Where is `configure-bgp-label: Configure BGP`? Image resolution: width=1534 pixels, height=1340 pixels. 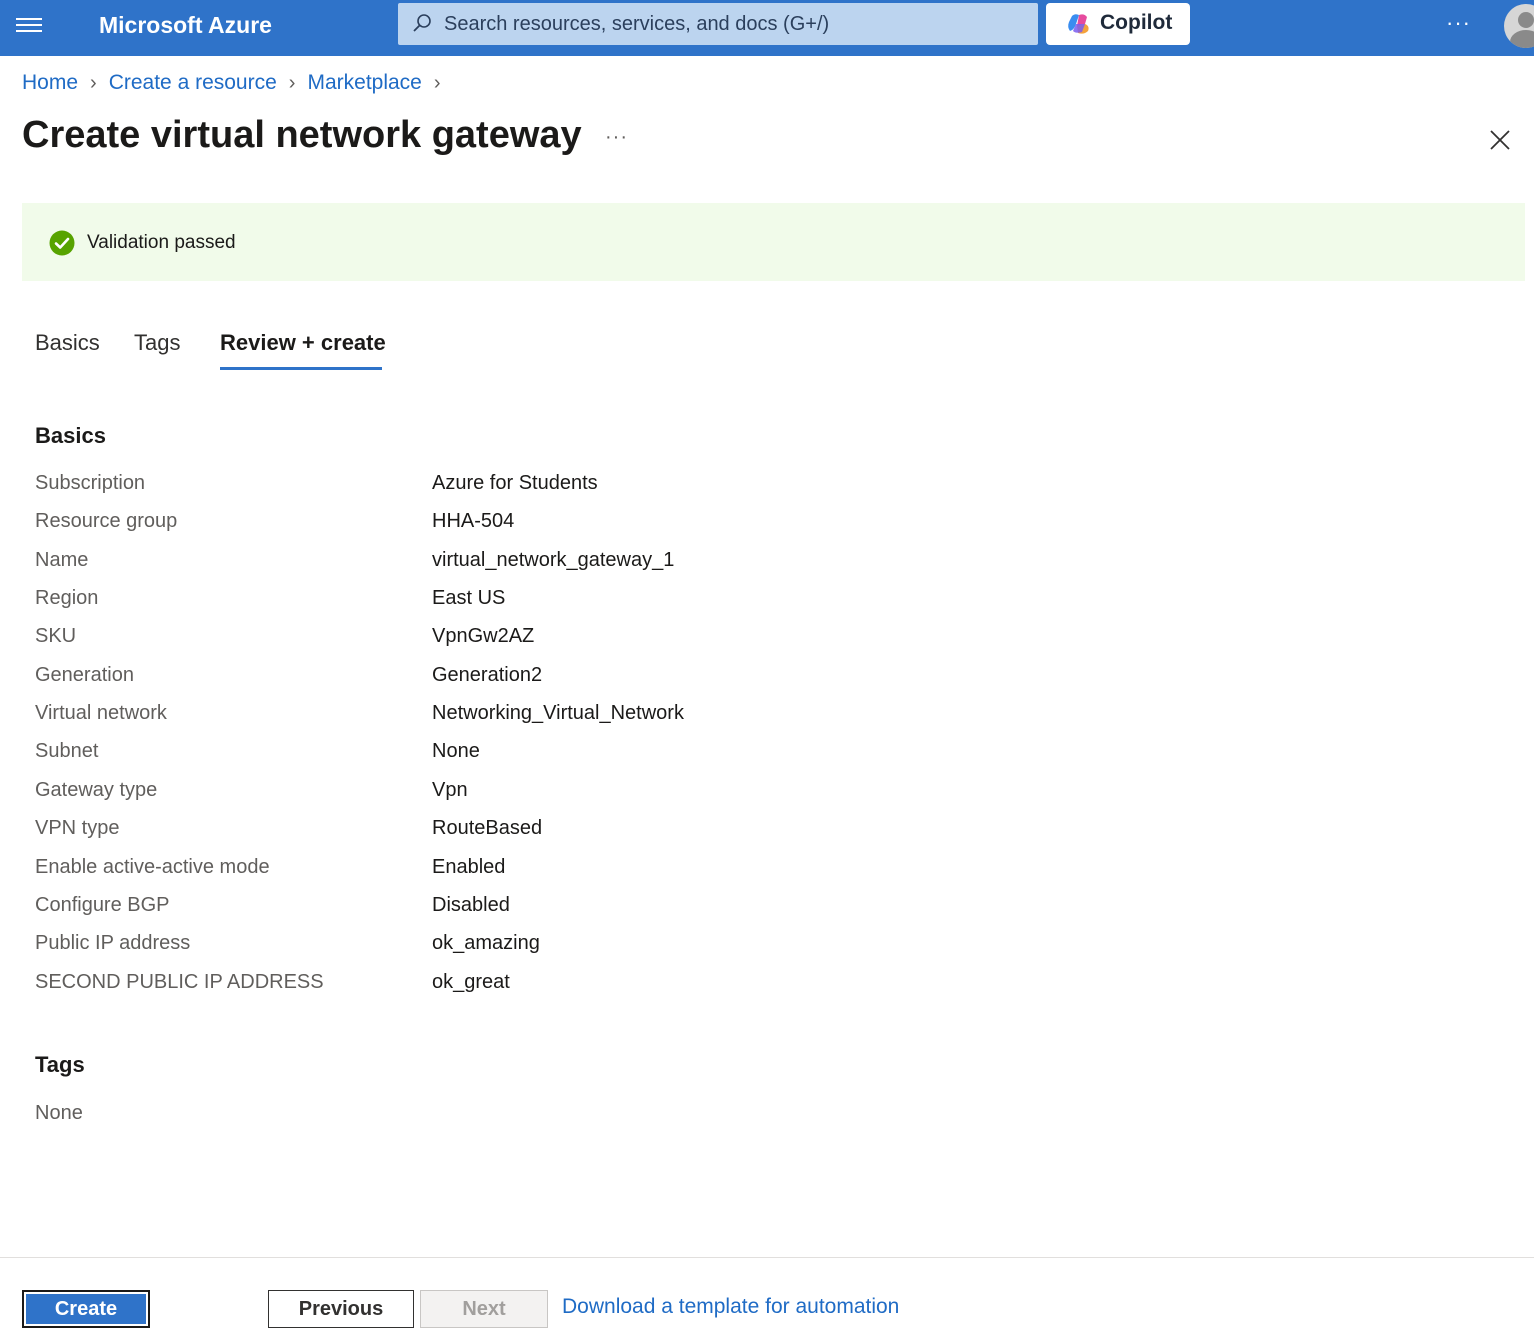 configure-bgp-label: Configure BGP is located at coordinates (102, 905).